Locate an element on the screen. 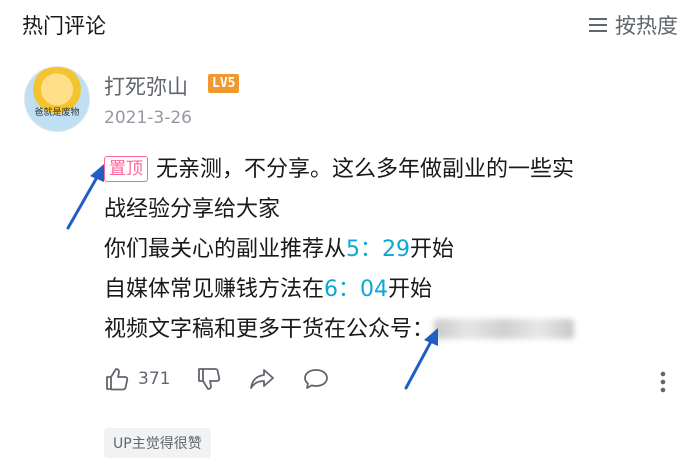 The image size is (700, 473). dislike-button is located at coordinates (209, 379).